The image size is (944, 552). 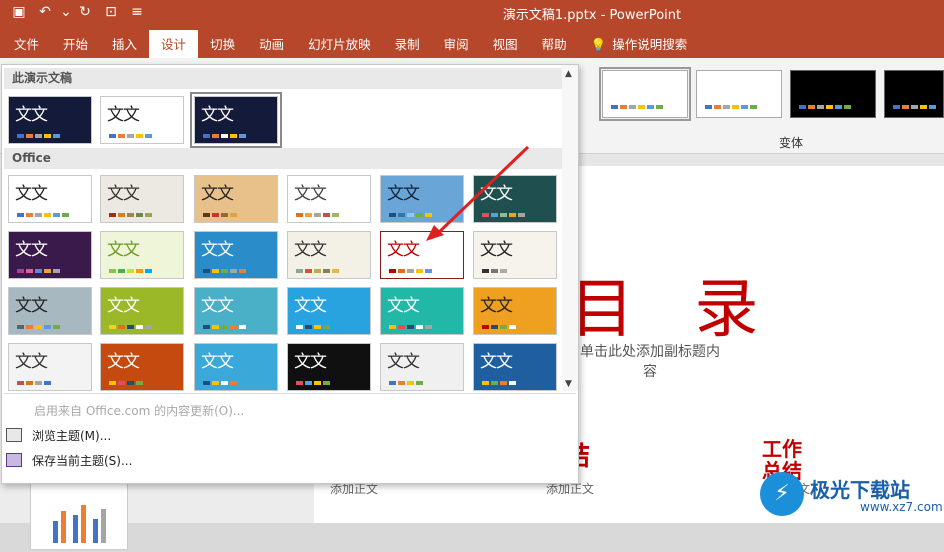 I want to click on tab-home: 开始, so click(x=75, y=45).